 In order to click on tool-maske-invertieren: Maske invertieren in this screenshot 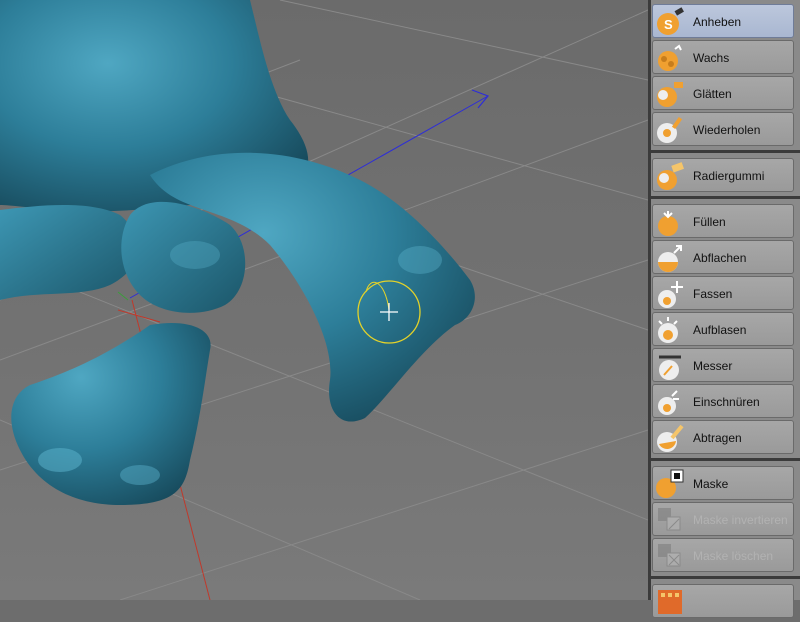, I will do `click(723, 519)`.